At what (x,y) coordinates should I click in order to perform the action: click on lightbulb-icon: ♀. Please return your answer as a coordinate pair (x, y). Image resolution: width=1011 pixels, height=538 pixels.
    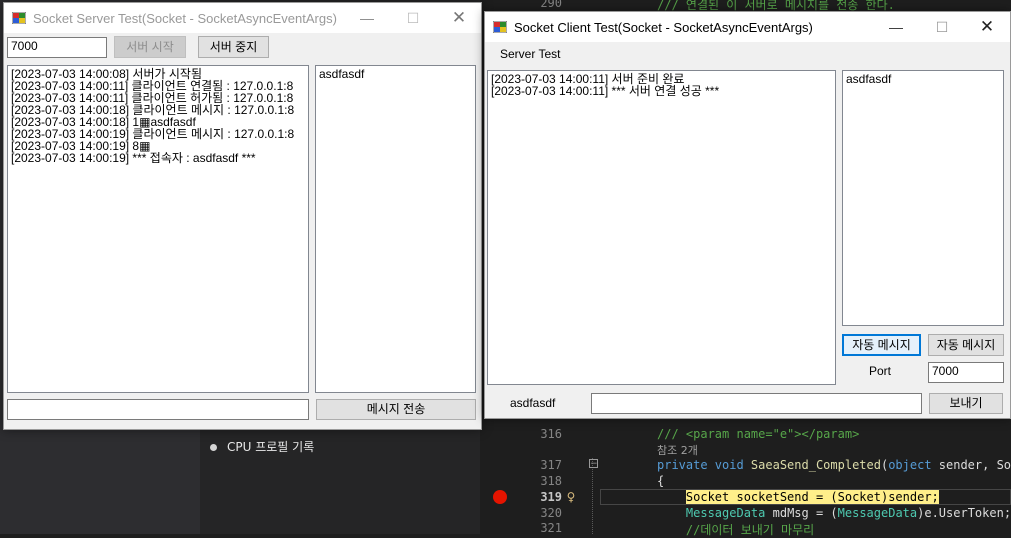
    Looking at the image, I should click on (571, 497).